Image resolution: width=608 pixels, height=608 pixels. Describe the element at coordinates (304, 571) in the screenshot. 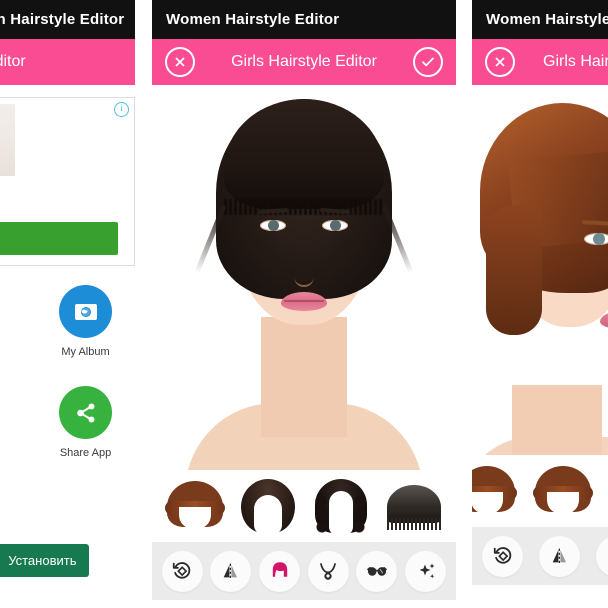

I see `editor-toolbar` at that location.